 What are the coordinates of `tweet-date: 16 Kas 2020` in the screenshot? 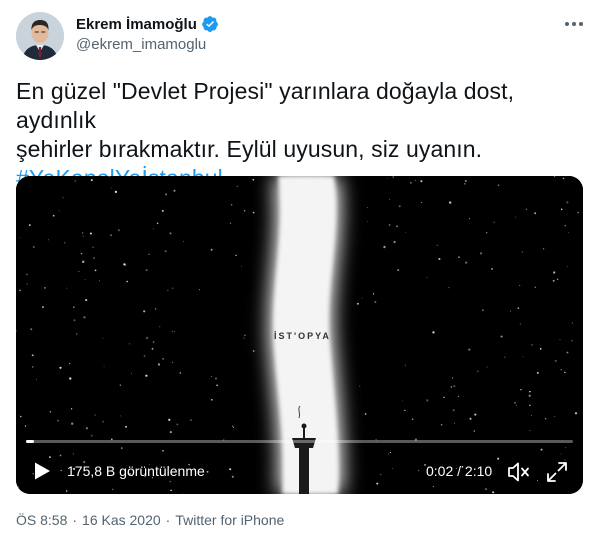 It's located at (121, 520).